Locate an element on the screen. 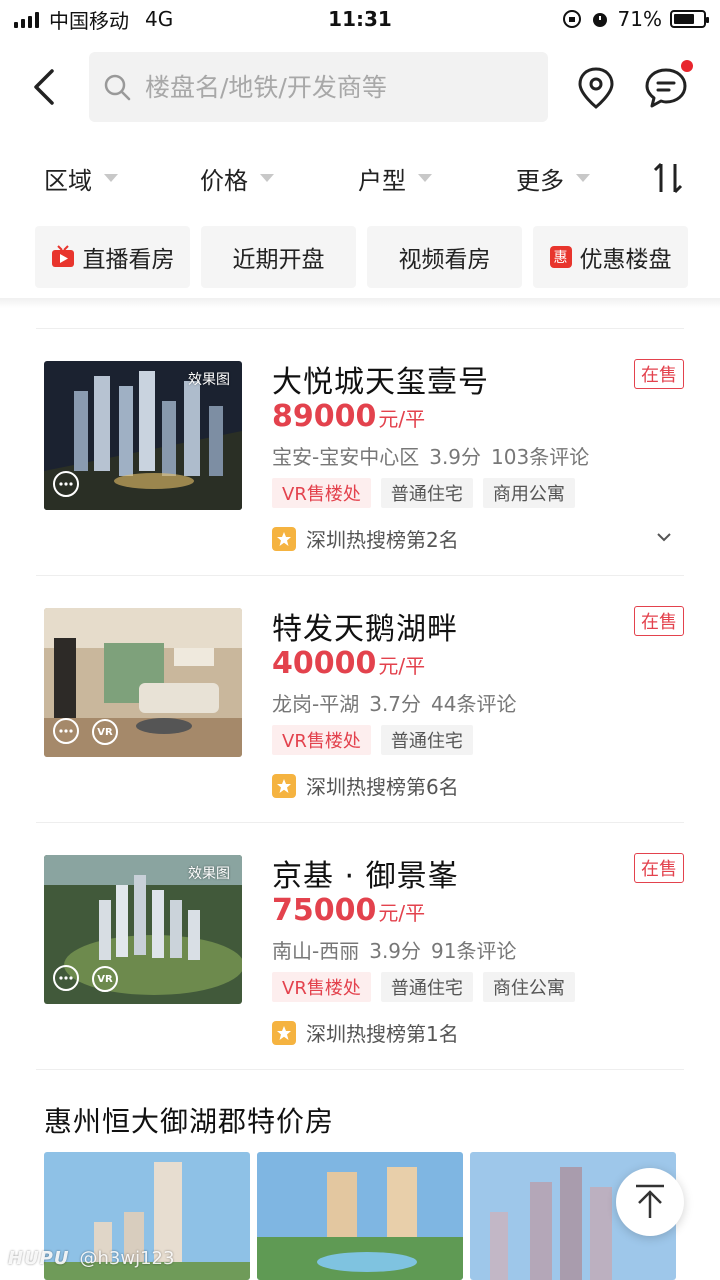 This screenshot has height=1280, width=720. listing-title: 京基 · 御景峯 is located at coordinates (365, 876).